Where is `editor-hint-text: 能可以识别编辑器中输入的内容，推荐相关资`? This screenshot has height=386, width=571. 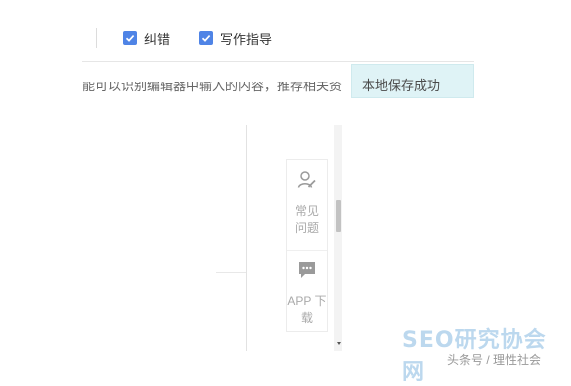 editor-hint-text: 能可以识别编辑器中输入的内容，推荐相关资 is located at coordinates (212, 87).